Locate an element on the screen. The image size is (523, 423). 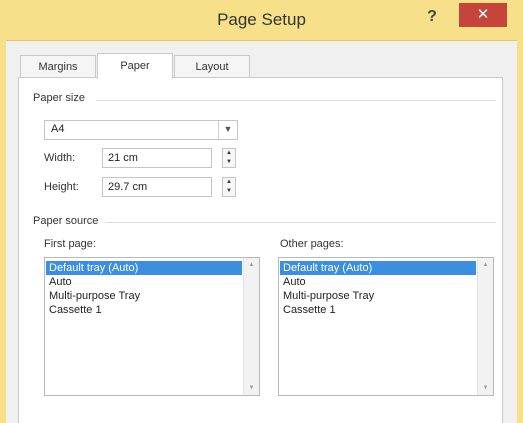
close-icon: ✕ is located at coordinates (483, 14).